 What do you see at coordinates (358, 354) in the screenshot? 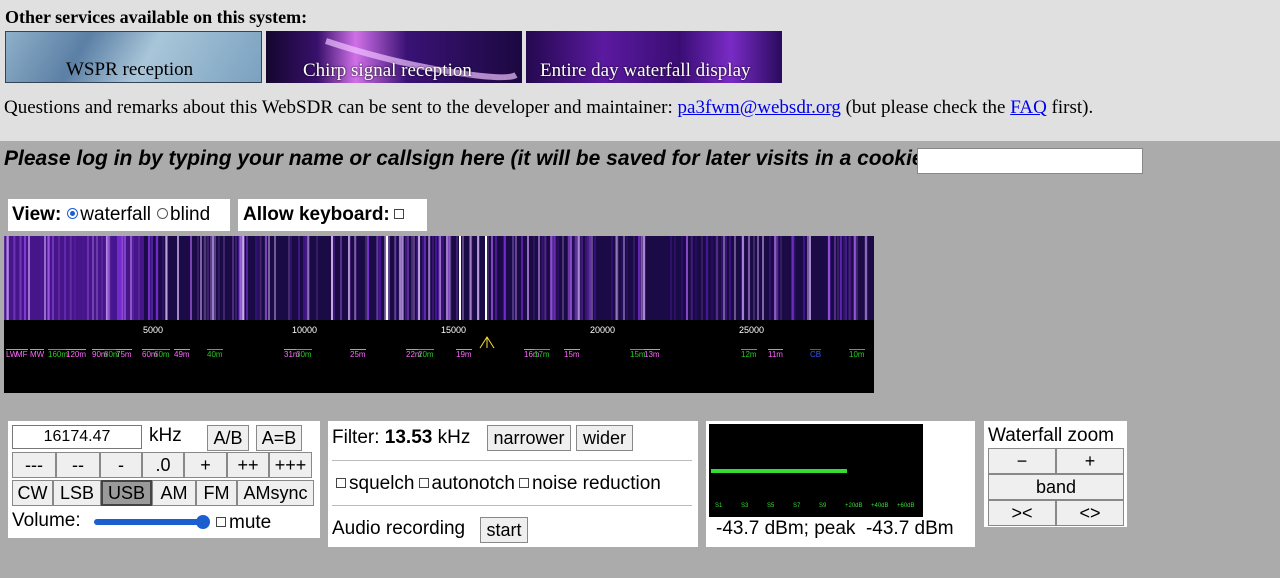
I see `band-label: 25m` at bounding box center [358, 354].